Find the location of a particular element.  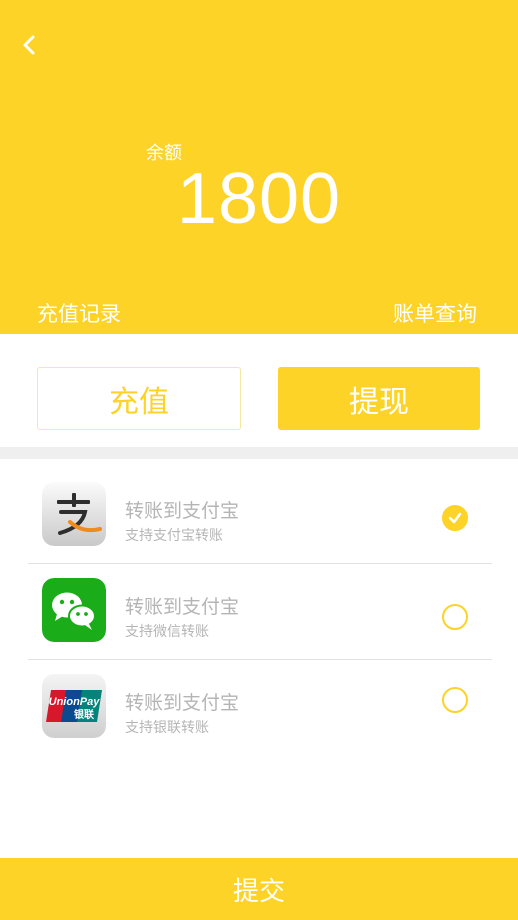

payment-method-wechat: 转账到支付宝 支持微信转账 is located at coordinates (260, 612).